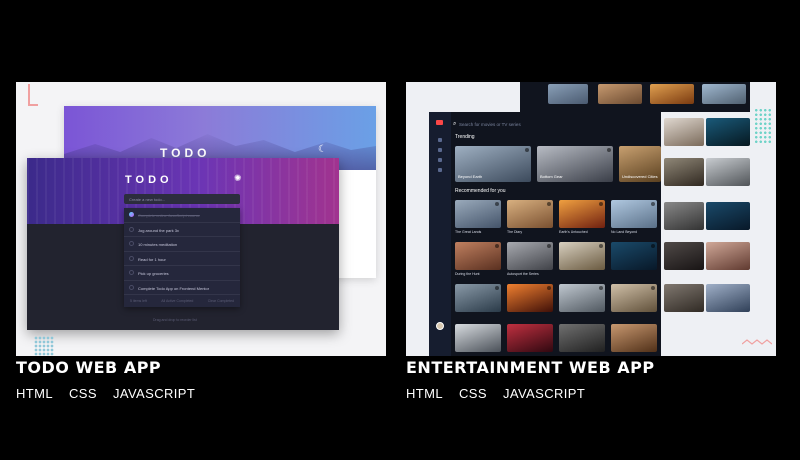 The image size is (800, 460). I want to click on todo-item-text: 10 minutes meditation, so click(158, 244).